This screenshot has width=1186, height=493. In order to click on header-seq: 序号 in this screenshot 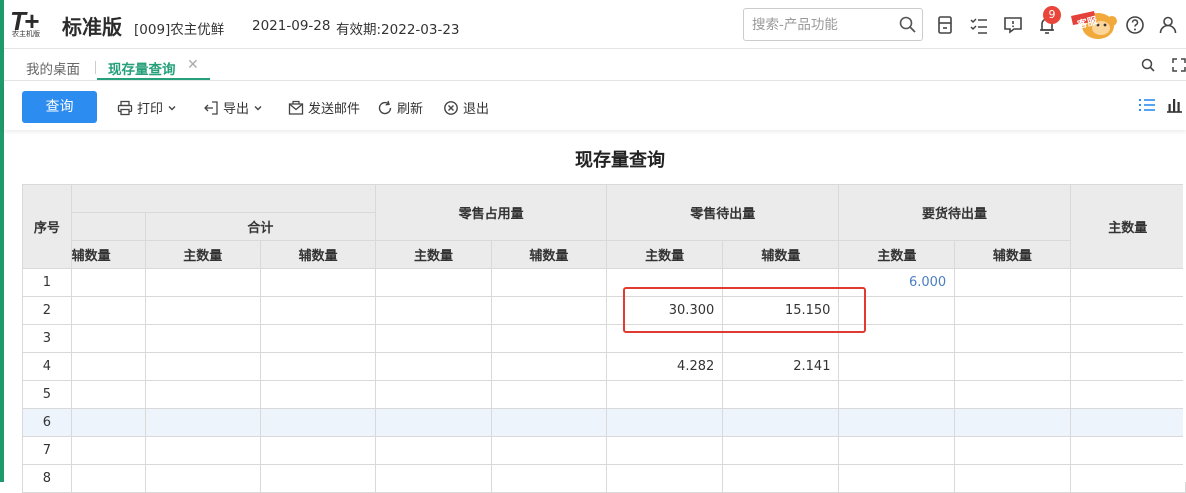, I will do `click(47, 226)`.